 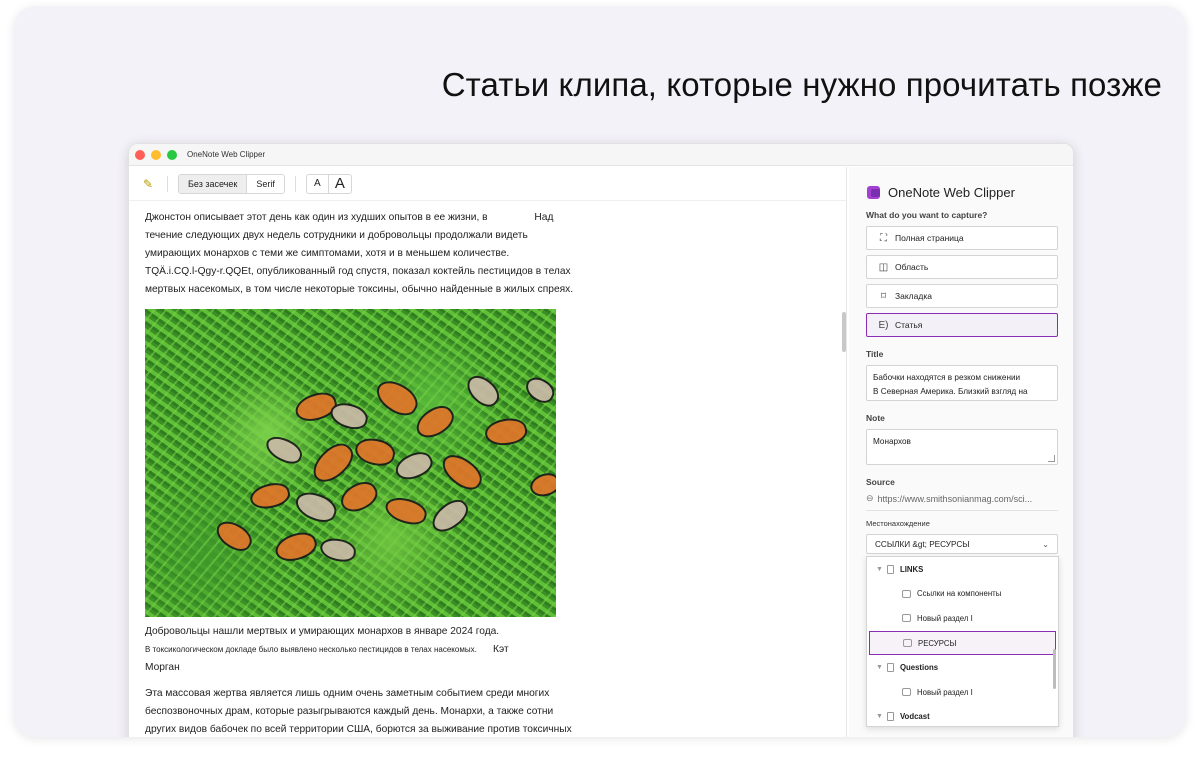 What do you see at coordinates (487, 184) in the screenshot?
I see `reader-toolbar: ✎ Без засечек Serif A A` at bounding box center [487, 184].